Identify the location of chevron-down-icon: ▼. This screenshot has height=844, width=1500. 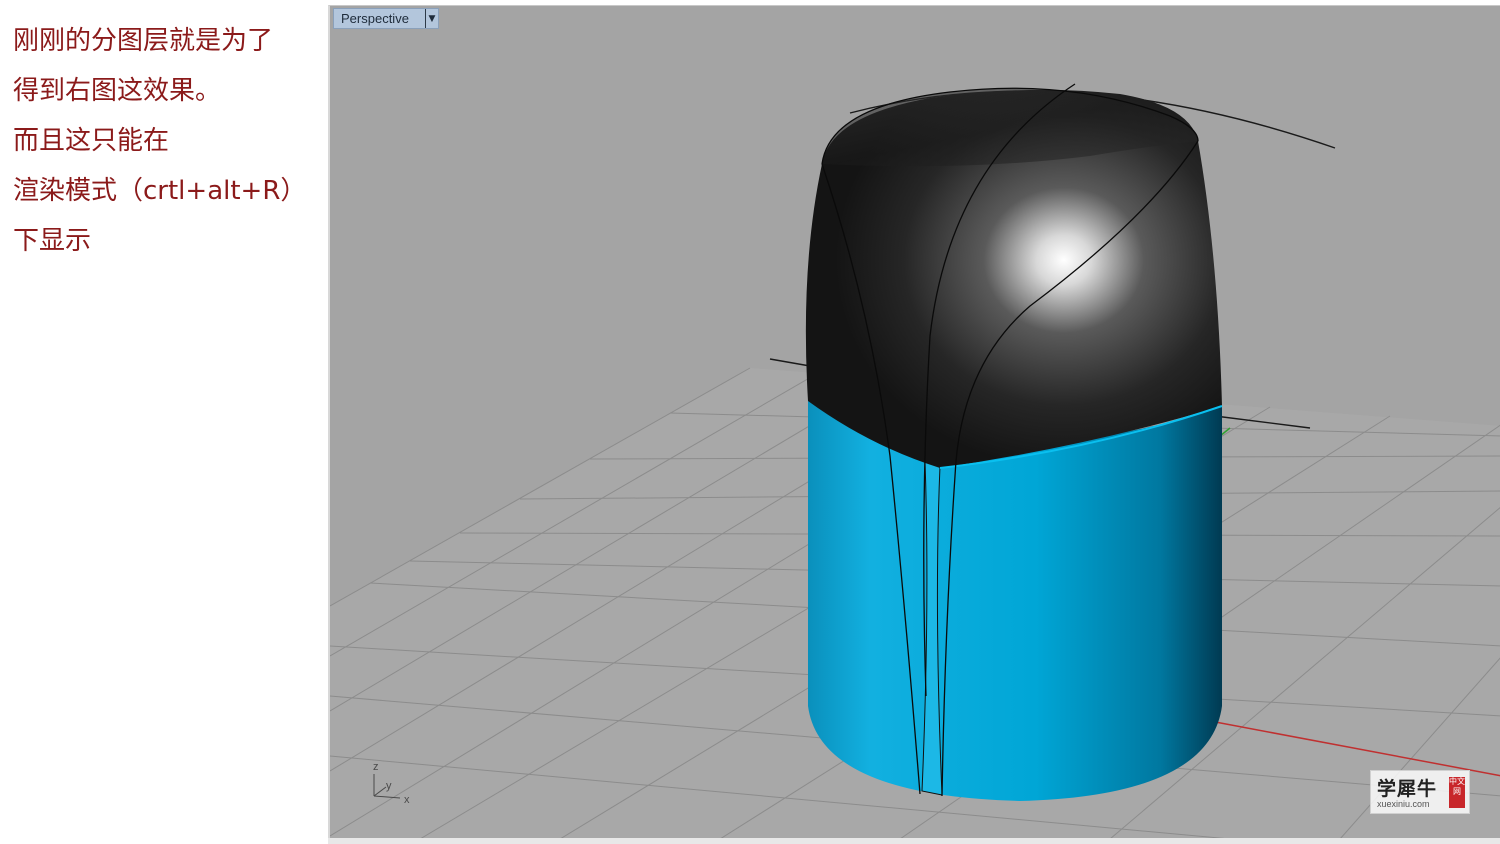
(431, 18).